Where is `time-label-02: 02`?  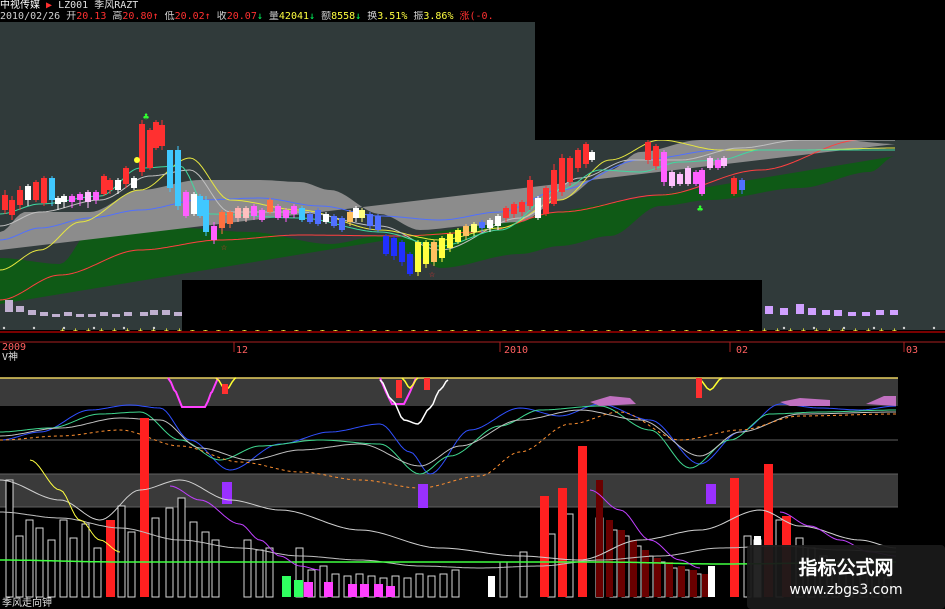
time-label-02: 02 is located at coordinates (742, 350).